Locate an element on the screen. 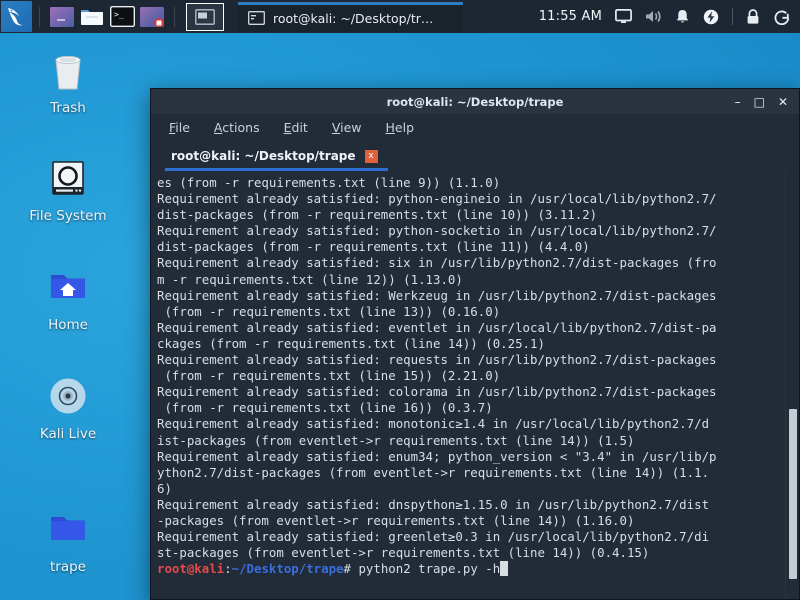 Image resolution: width=800 pixels, height=600 pixels. menu-actions: Actions is located at coordinates (237, 127).